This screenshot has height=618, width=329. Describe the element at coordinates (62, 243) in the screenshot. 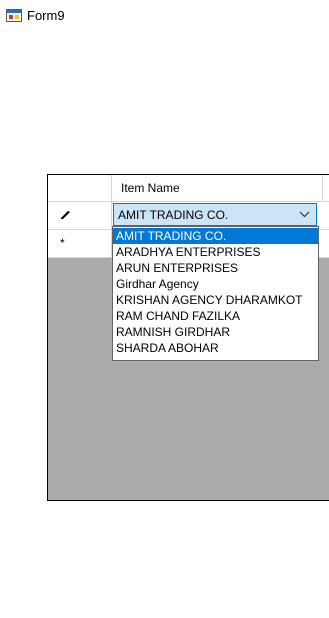

I see `asterisk-icon: *` at that location.